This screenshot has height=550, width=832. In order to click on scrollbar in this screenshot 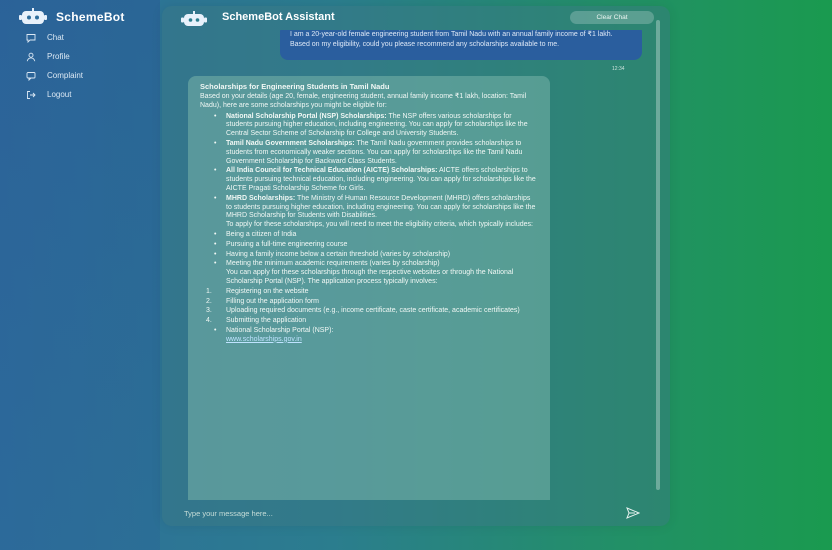, I will do `click(658, 255)`.